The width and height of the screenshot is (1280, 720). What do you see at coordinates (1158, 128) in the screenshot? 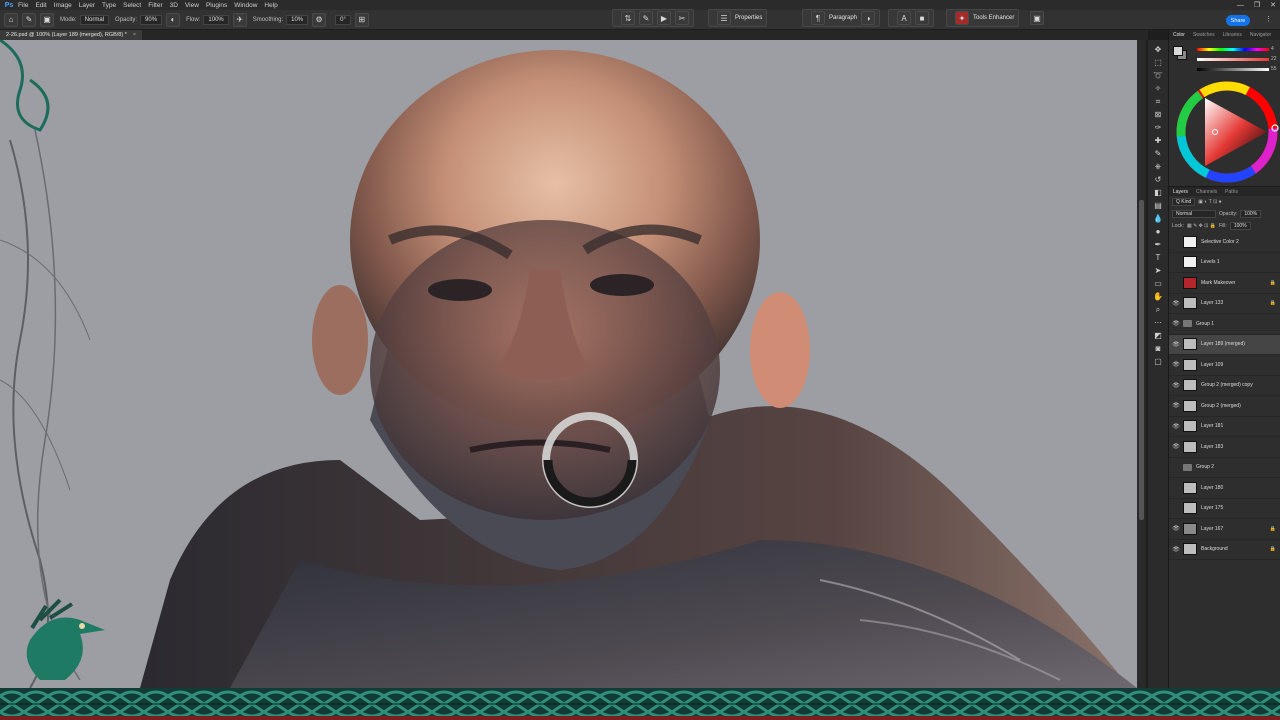
I see `eyedropper-tool-icon: ✑` at bounding box center [1158, 128].